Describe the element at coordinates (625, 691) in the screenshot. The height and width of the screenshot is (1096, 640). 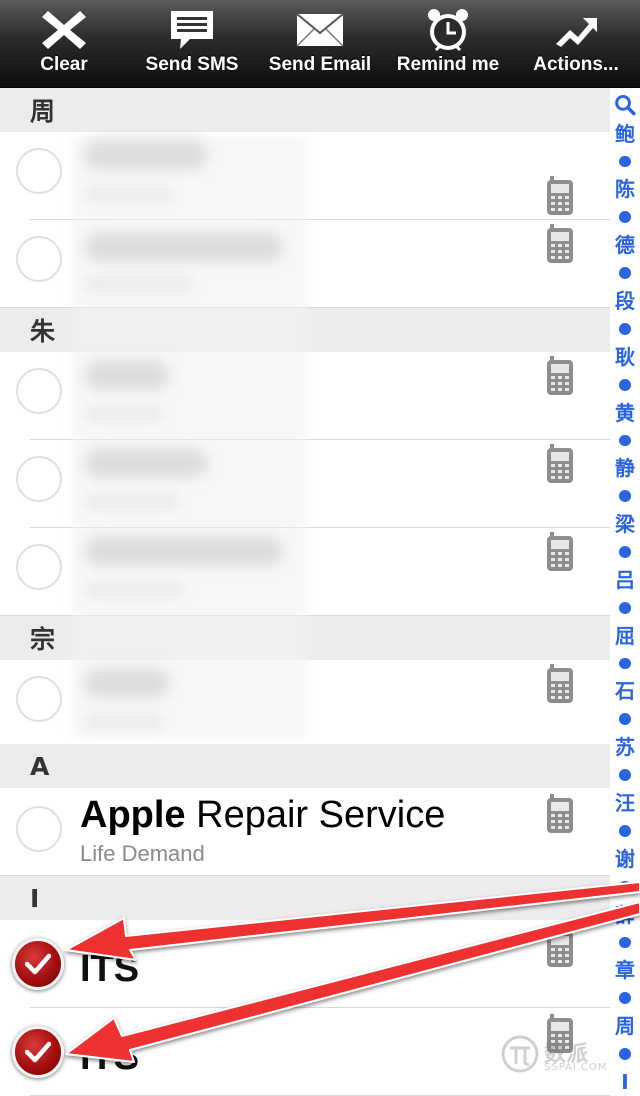
I see `index-item: 石` at that location.